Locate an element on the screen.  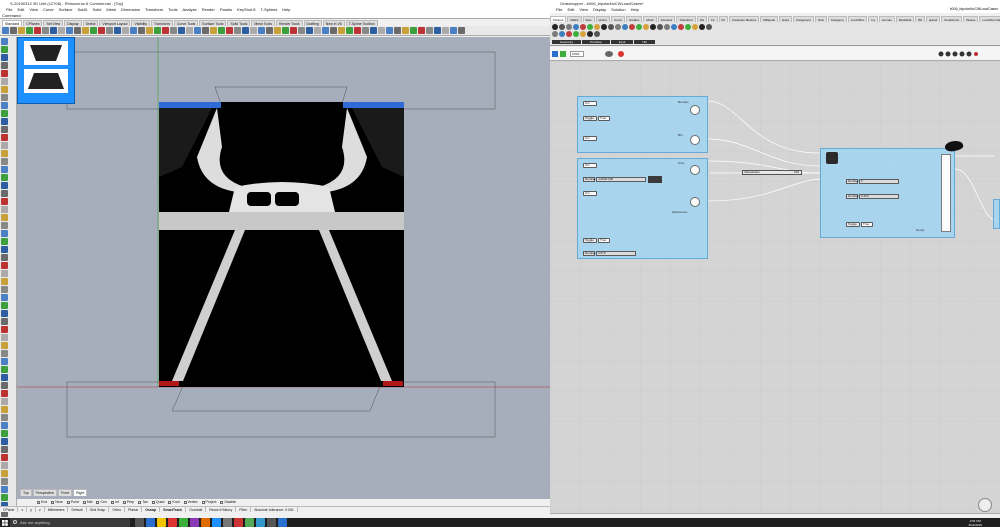
status-millimeters: Millimeters is located at coordinates (57, 509).